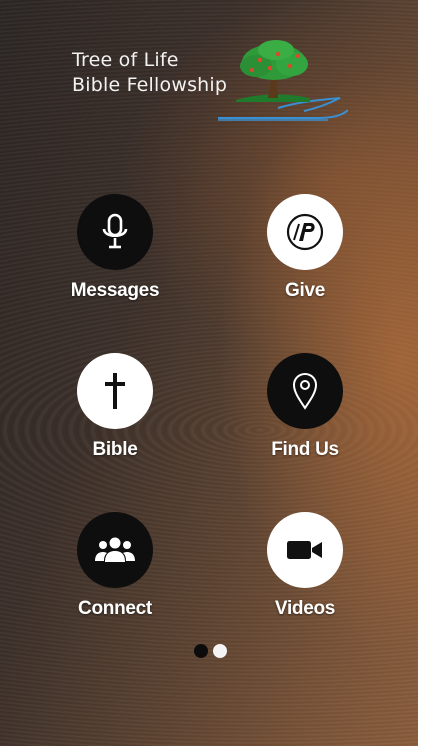 This screenshot has height=750, width=422. I want to click on bible-button: Bible, so click(115, 413).